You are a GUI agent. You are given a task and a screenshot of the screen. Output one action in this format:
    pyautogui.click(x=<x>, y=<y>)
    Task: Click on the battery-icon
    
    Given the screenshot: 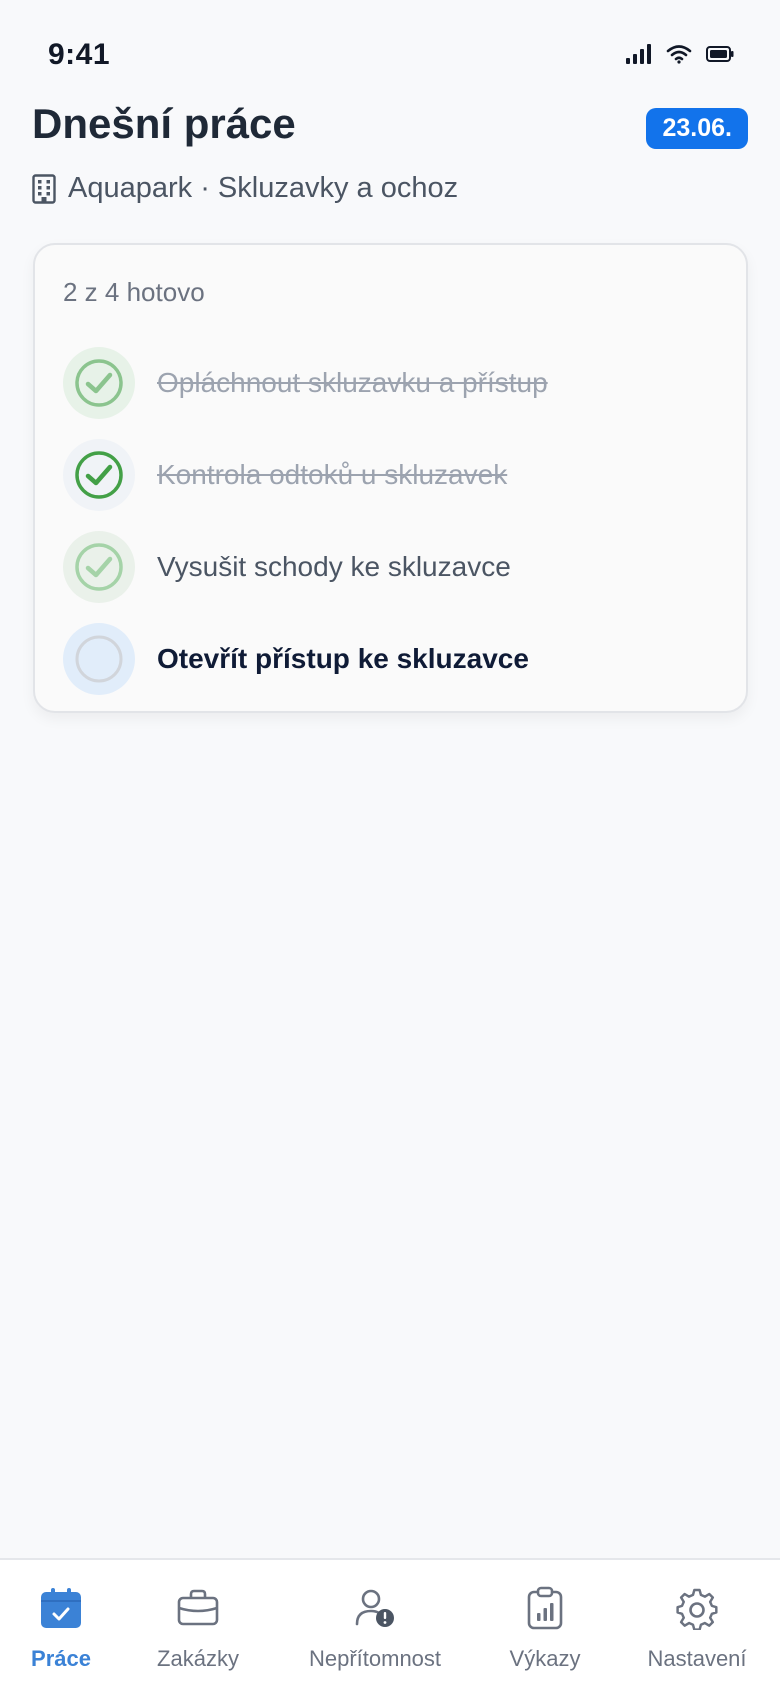 What is the action you would take?
    pyautogui.click(x=720, y=54)
    